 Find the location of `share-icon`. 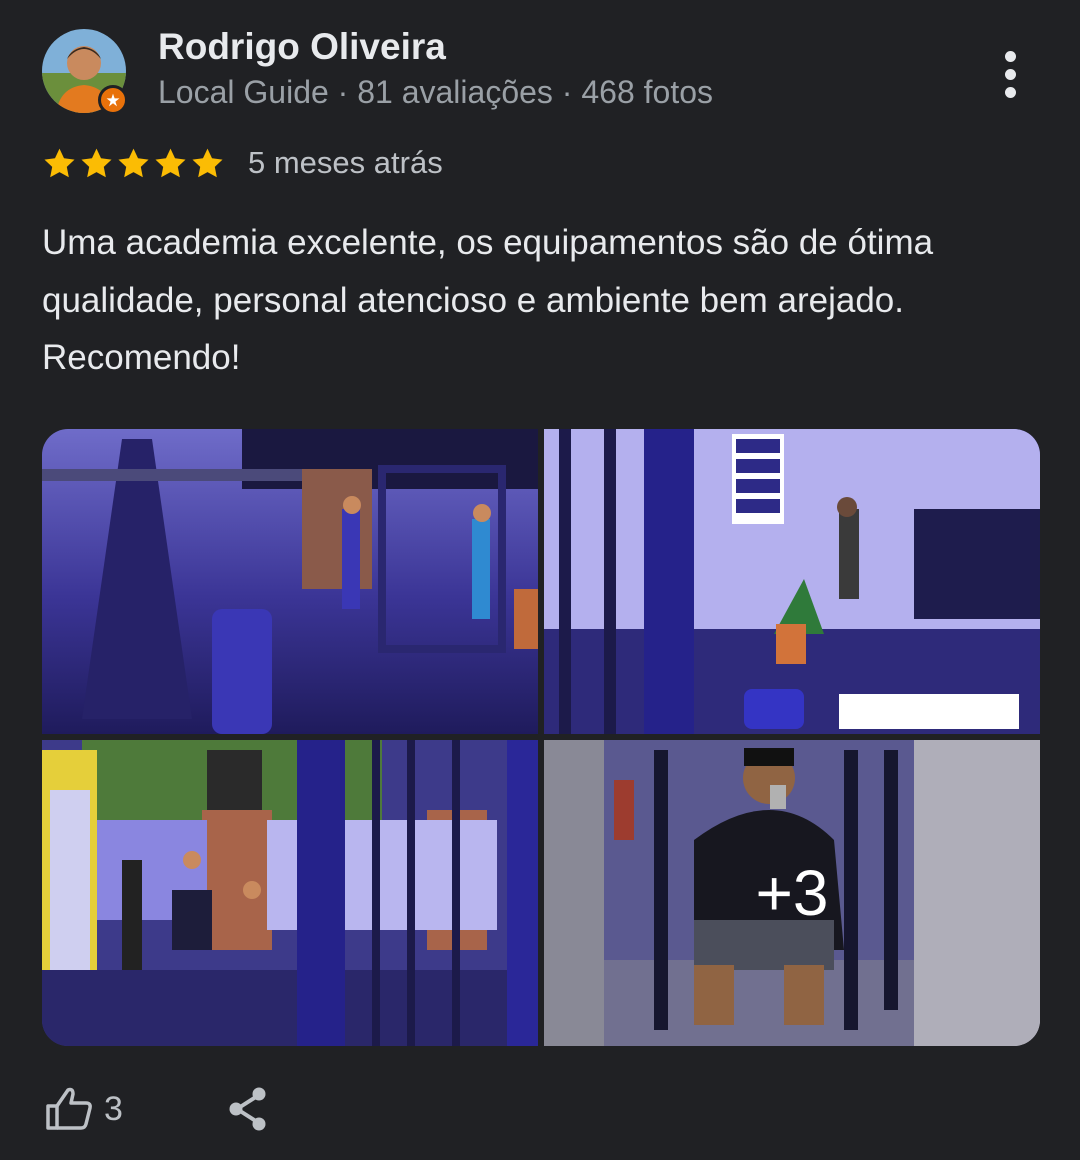

share-icon is located at coordinates (247, 1109).